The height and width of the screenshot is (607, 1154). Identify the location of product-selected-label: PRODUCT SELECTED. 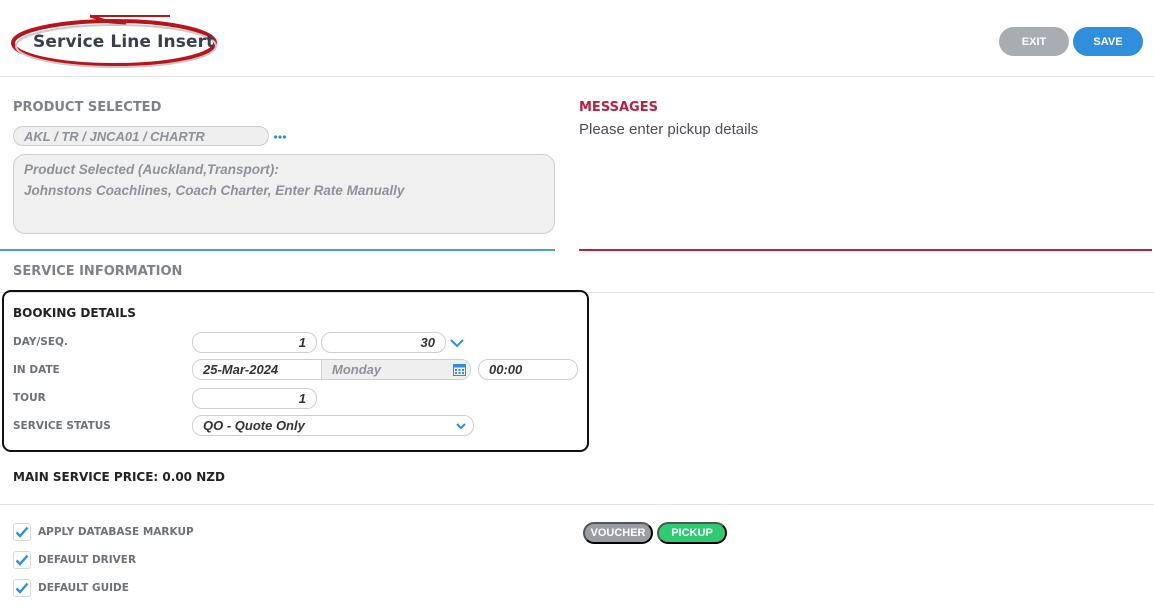
(87, 107).